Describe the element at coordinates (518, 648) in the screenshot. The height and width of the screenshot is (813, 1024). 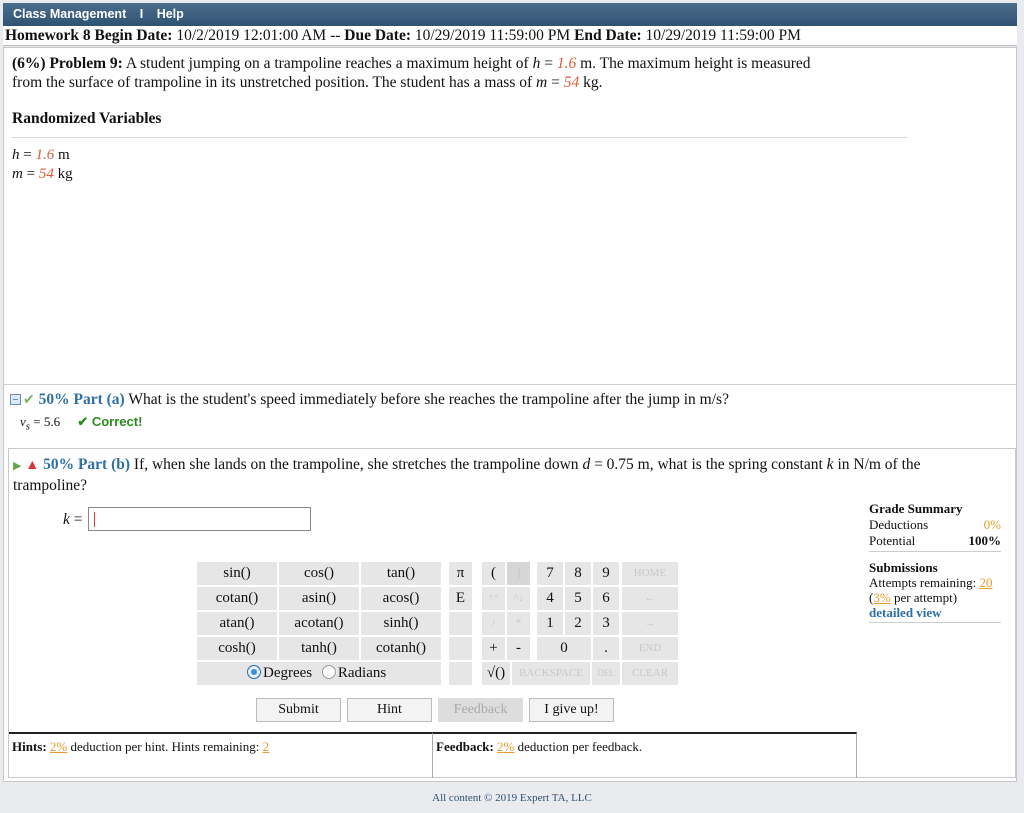
I see `minus-button: -` at that location.